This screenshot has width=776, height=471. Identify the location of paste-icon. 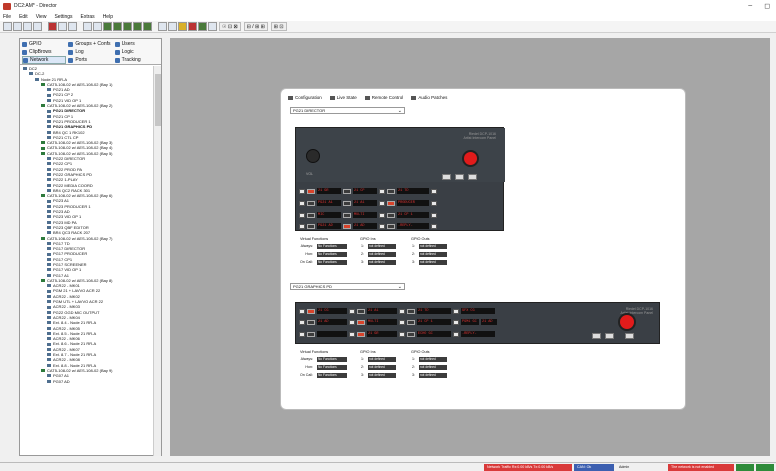
(72, 26).